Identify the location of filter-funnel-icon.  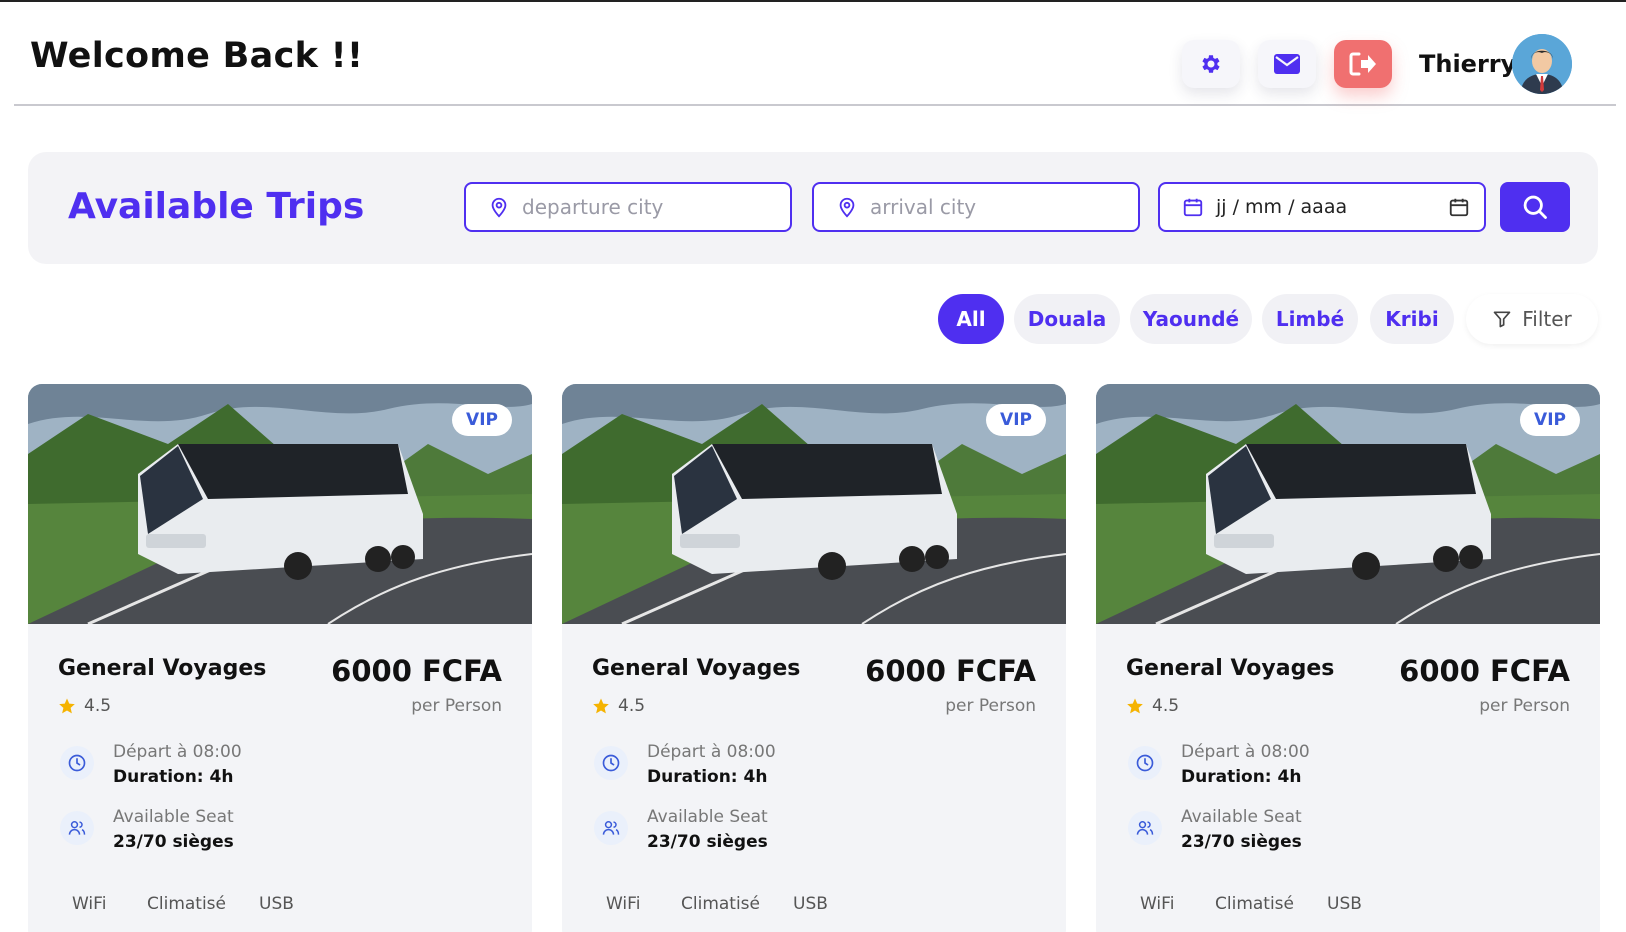
(1502, 319).